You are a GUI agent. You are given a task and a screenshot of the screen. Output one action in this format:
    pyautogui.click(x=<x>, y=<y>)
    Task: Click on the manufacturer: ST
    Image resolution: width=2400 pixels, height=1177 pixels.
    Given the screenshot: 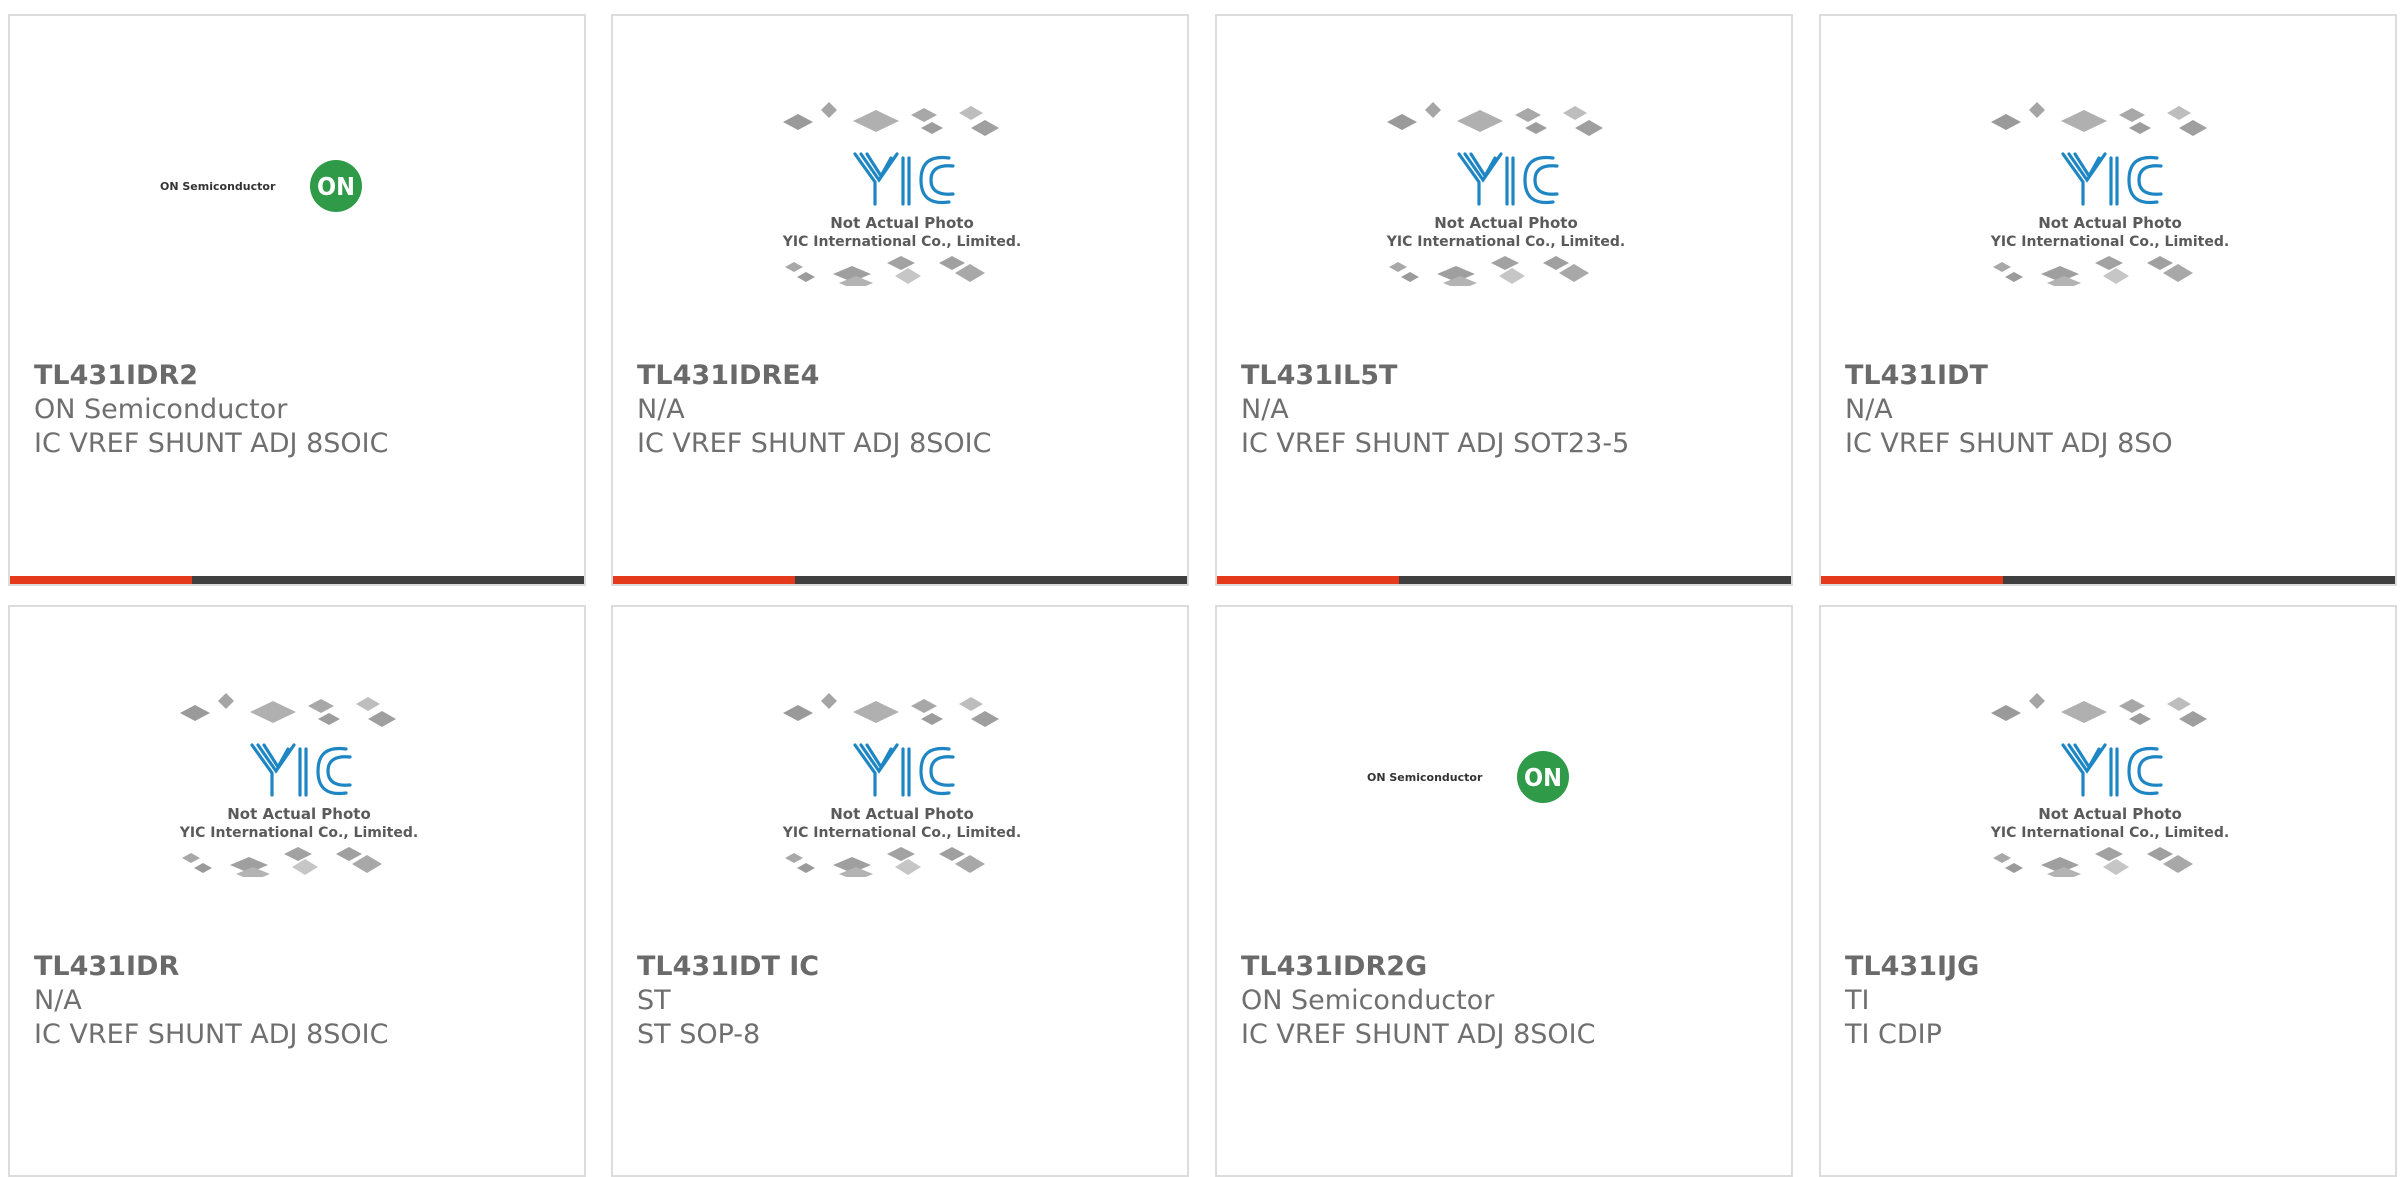 What is the action you would take?
    pyautogui.click(x=654, y=1000)
    